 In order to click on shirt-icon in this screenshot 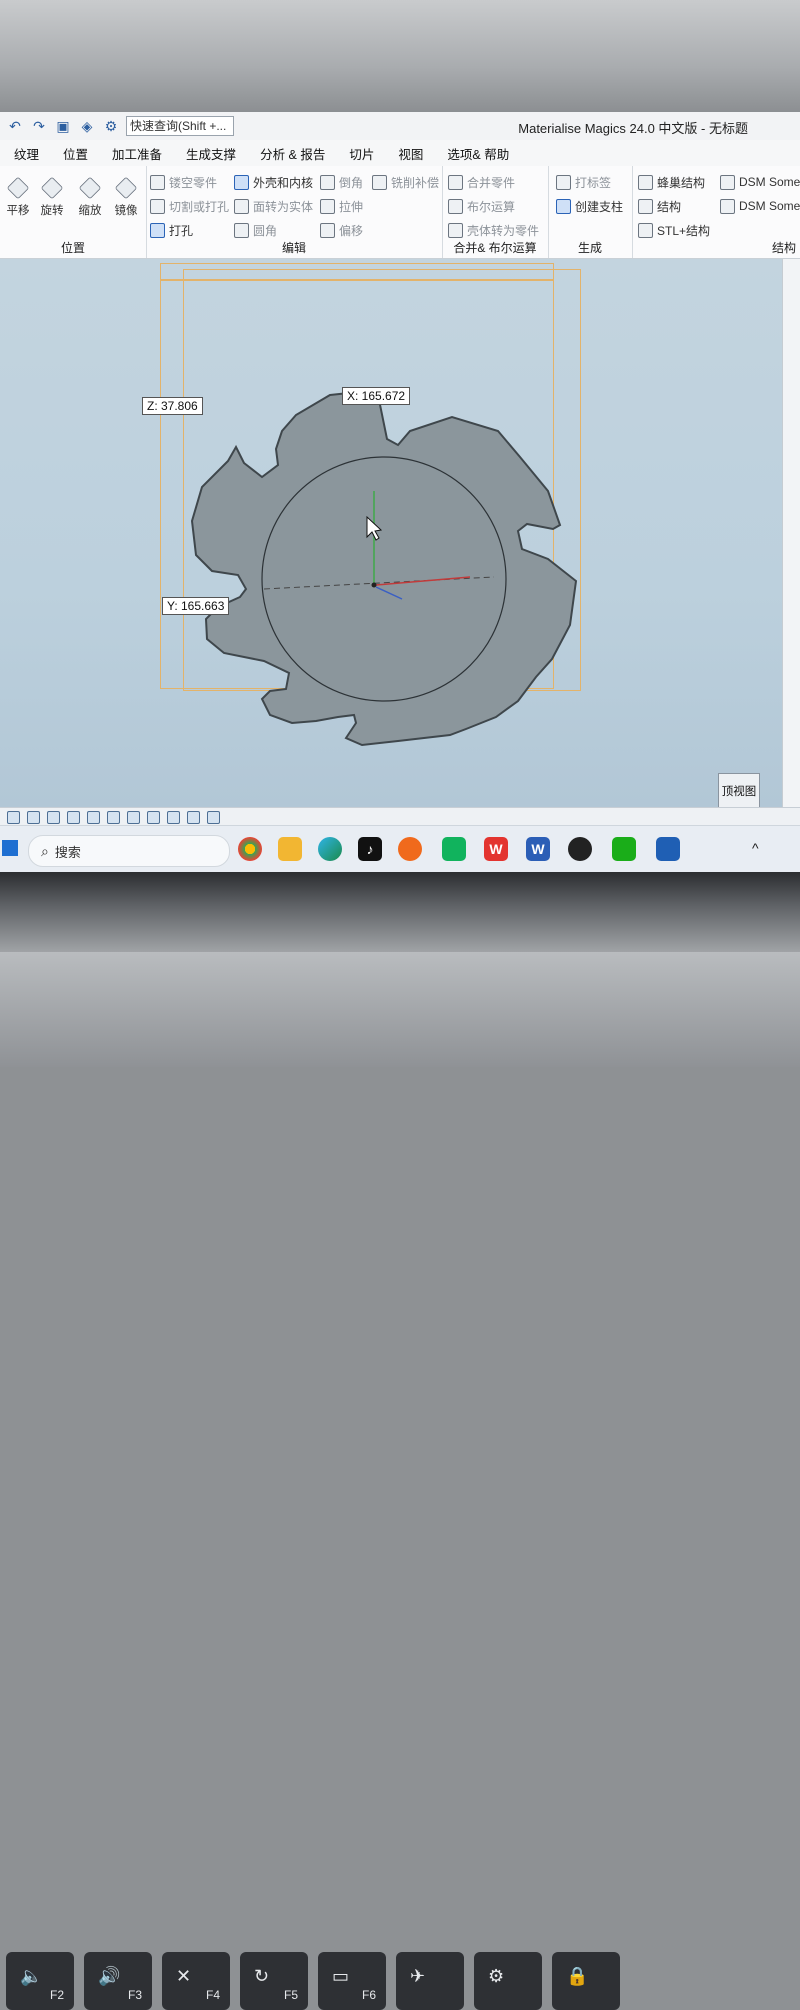, I will do `click(53, 817)`.